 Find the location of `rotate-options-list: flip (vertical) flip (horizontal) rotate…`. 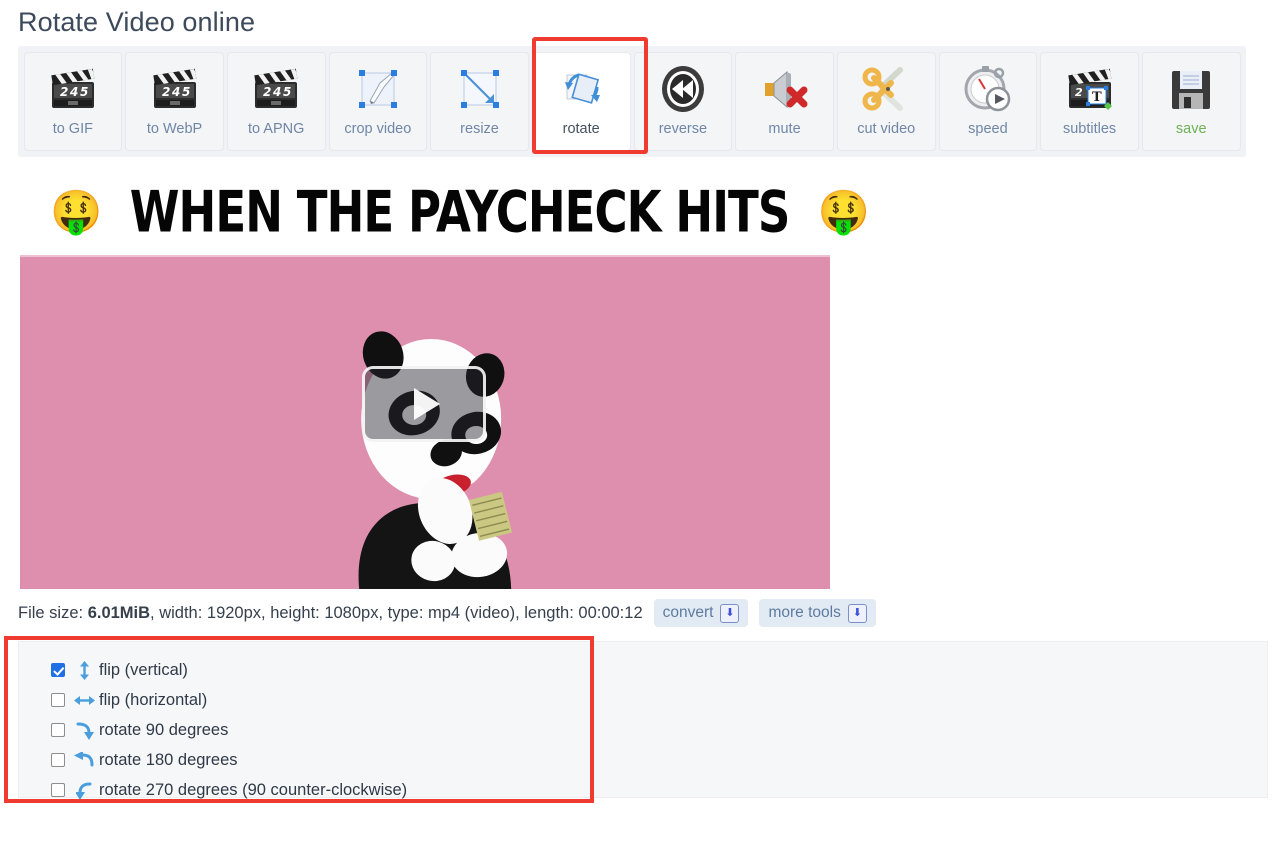

rotate-options-list: flip (vertical) flip (horizontal) rotate… is located at coordinates (229, 730).